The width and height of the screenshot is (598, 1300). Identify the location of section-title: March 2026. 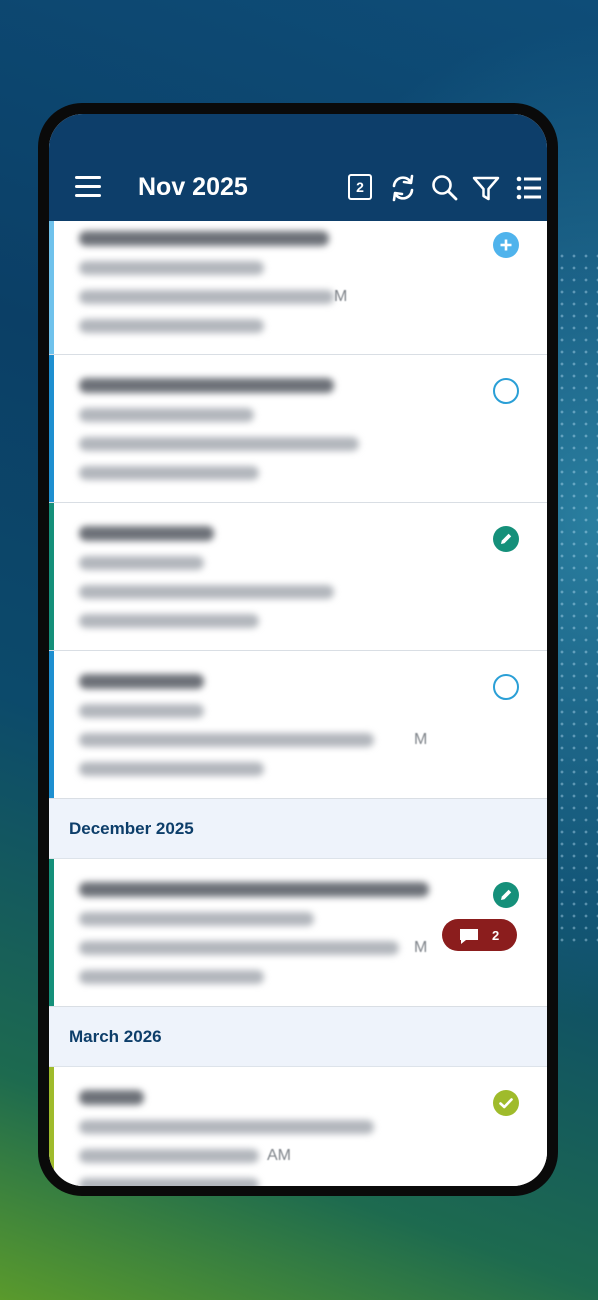
(115, 1036).